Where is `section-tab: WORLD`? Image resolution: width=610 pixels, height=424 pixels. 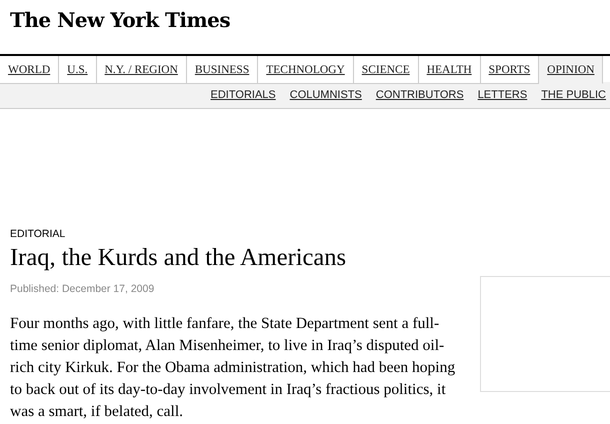 section-tab: WORLD is located at coordinates (30, 70).